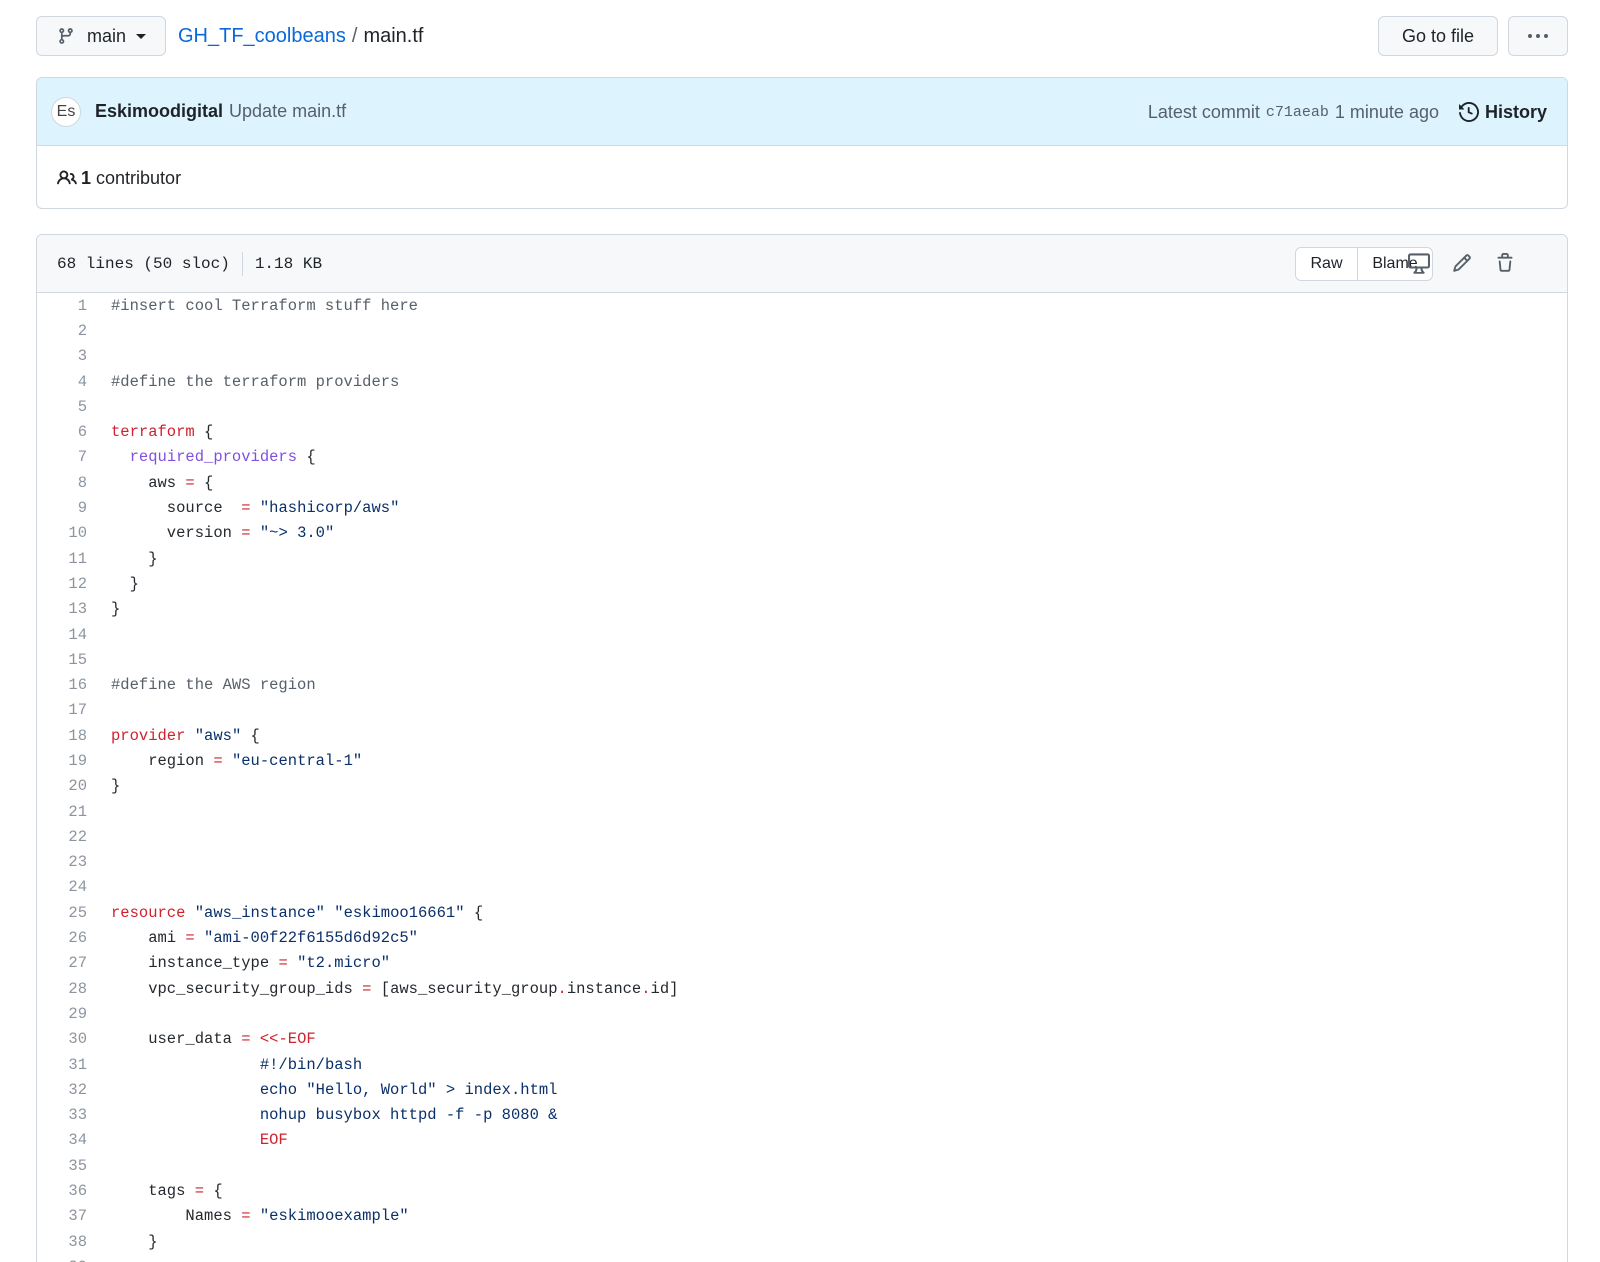 This screenshot has width=1600, height=1262. What do you see at coordinates (148, 482) in the screenshot?
I see `code-token: aws` at bounding box center [148, 482].